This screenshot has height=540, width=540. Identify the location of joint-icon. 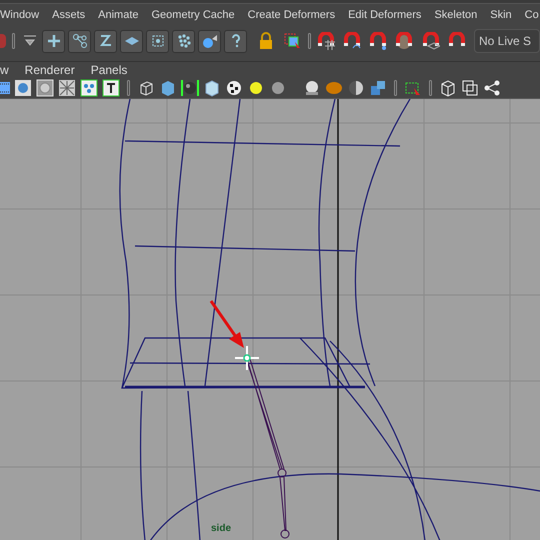
(80, 41).